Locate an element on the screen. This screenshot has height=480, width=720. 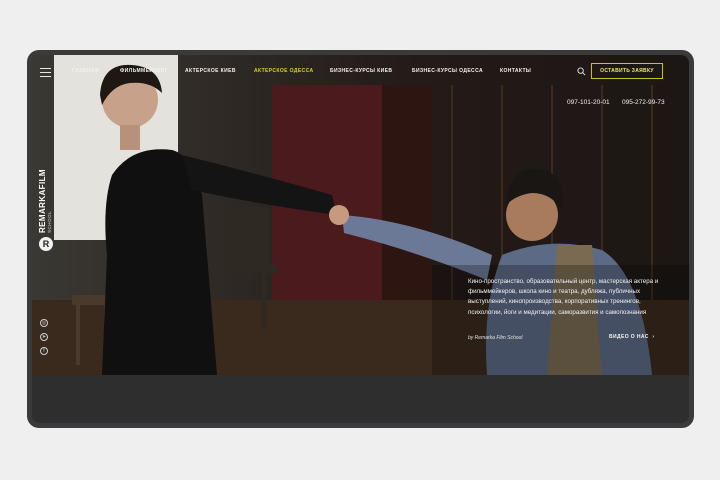
brand-logo-block: REMARKAFILM SCHOOL R is located at coordinates (45, 212).